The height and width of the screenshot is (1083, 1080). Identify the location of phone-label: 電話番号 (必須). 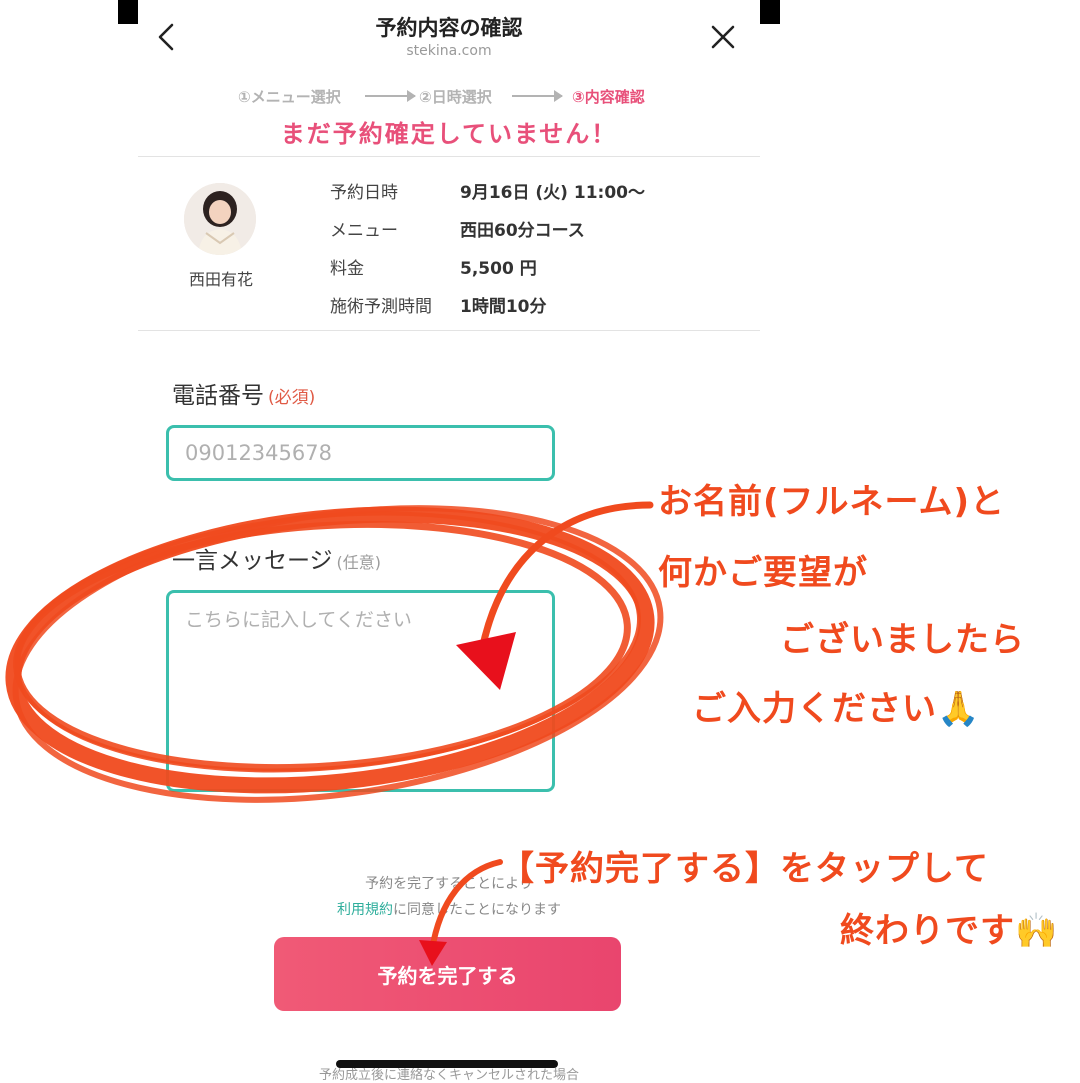
(243, 393).